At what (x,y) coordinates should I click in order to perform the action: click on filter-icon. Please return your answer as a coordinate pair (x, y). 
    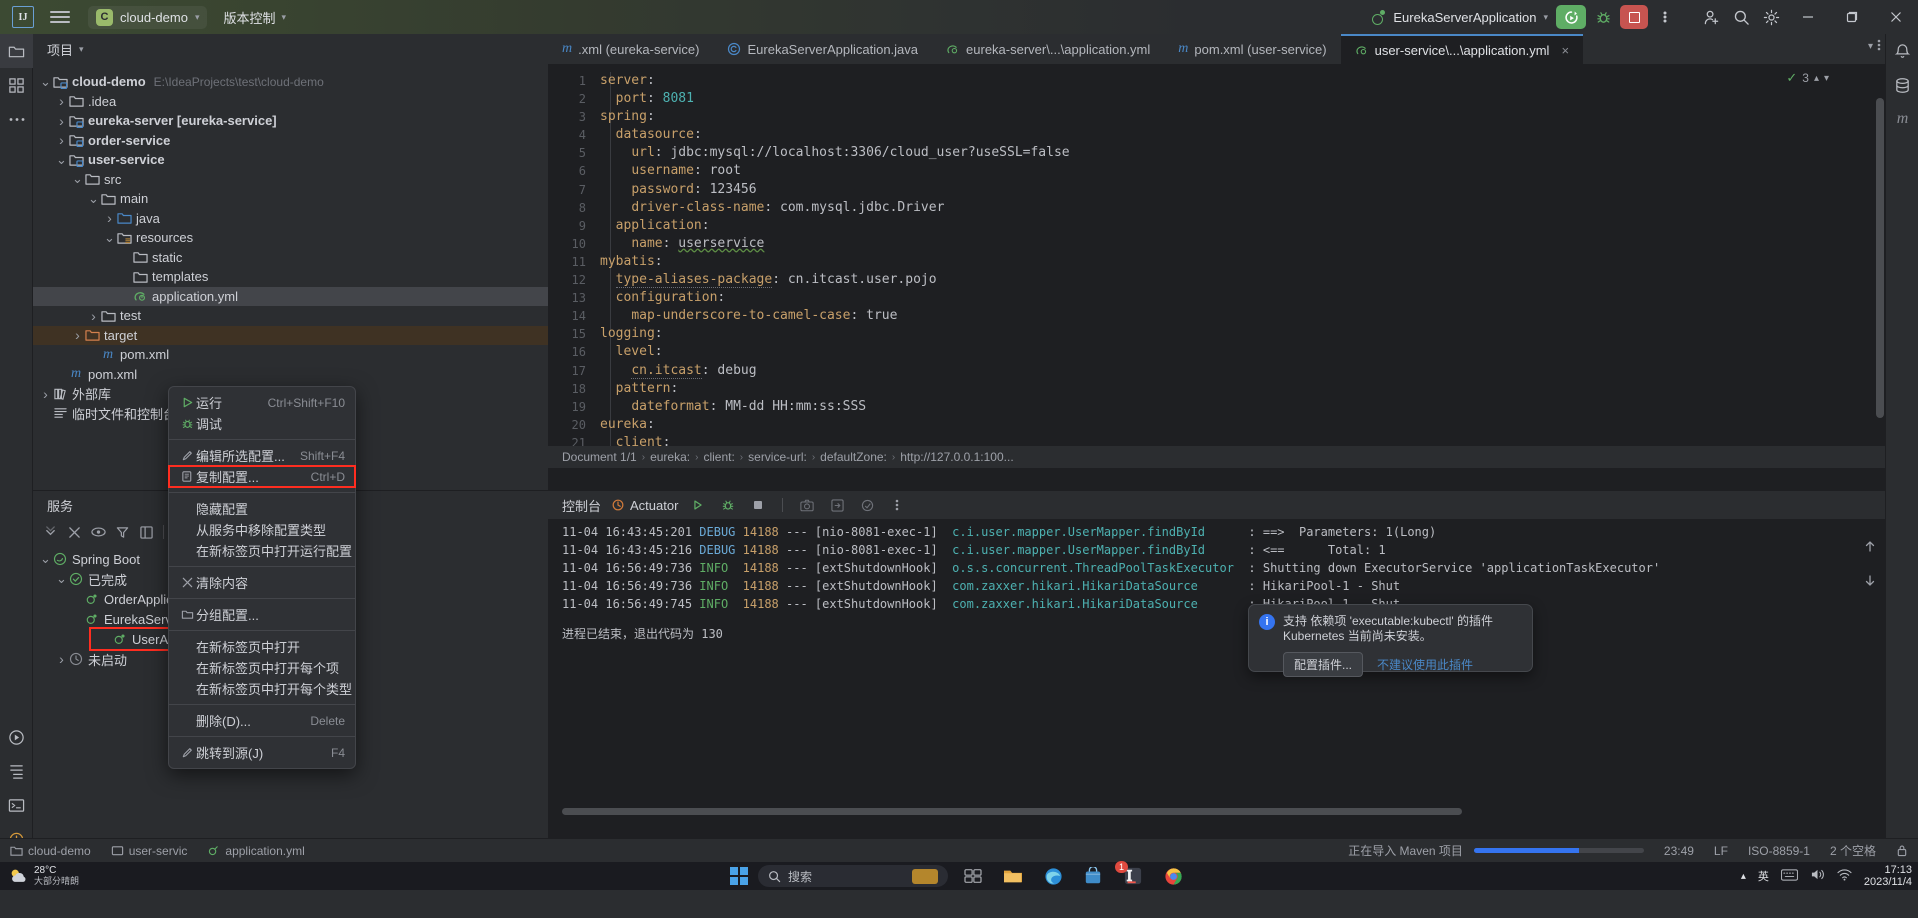
    Looking at the image, I should click on (122, 532).